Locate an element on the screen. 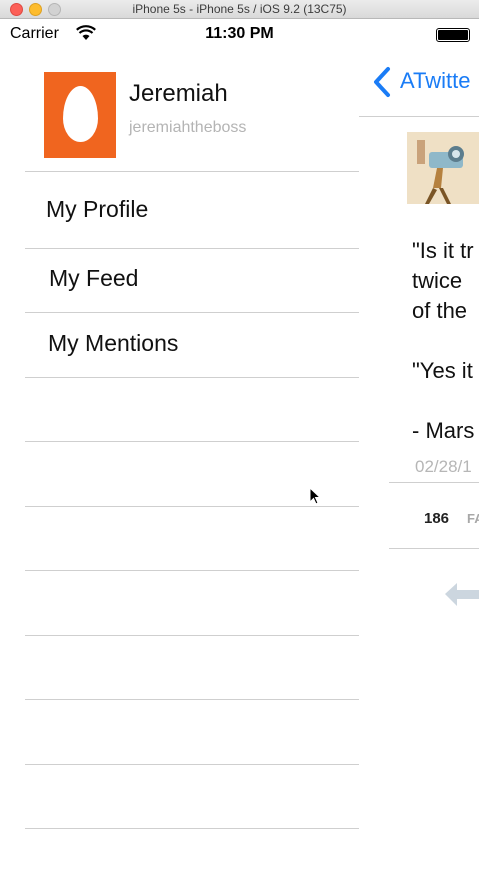 The height and width of the screenshot is (870, 479). mouse-cursor-icon is located at coordinates (315, 498).